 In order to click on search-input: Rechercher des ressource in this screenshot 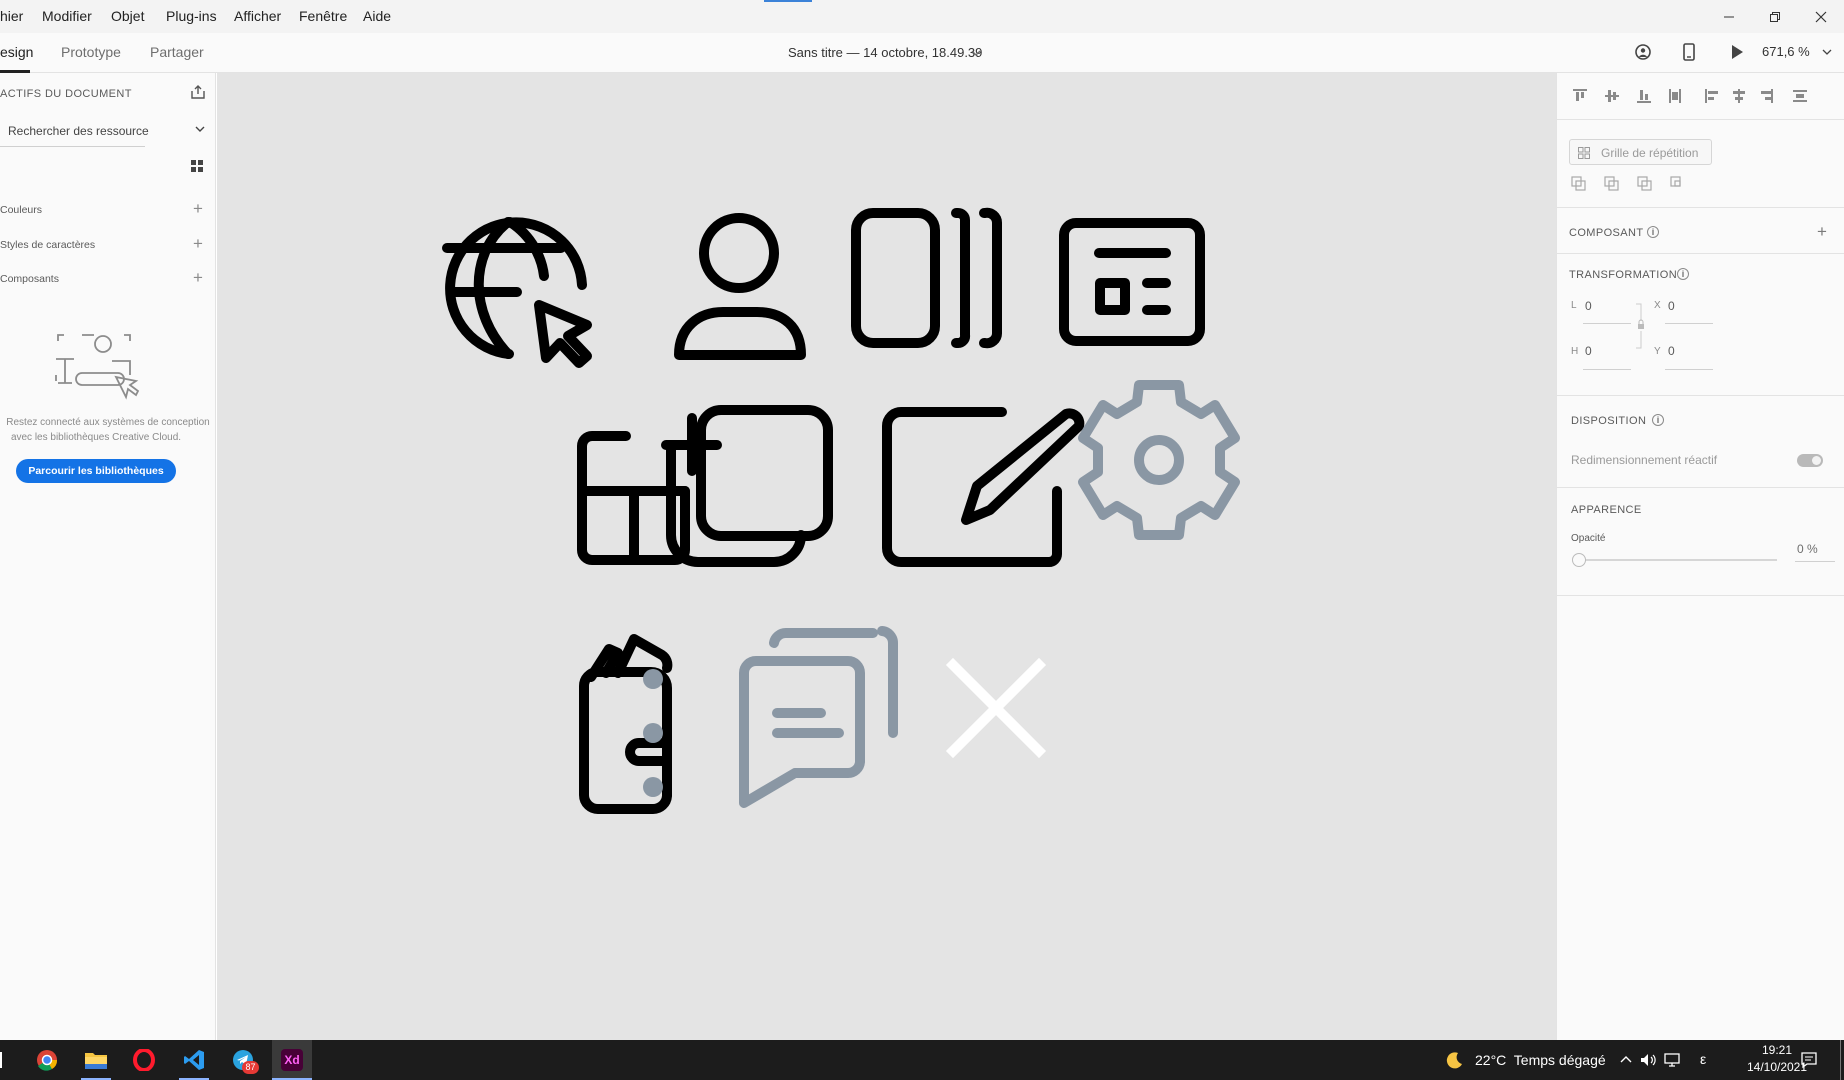, I will do `click(78, 131)`.